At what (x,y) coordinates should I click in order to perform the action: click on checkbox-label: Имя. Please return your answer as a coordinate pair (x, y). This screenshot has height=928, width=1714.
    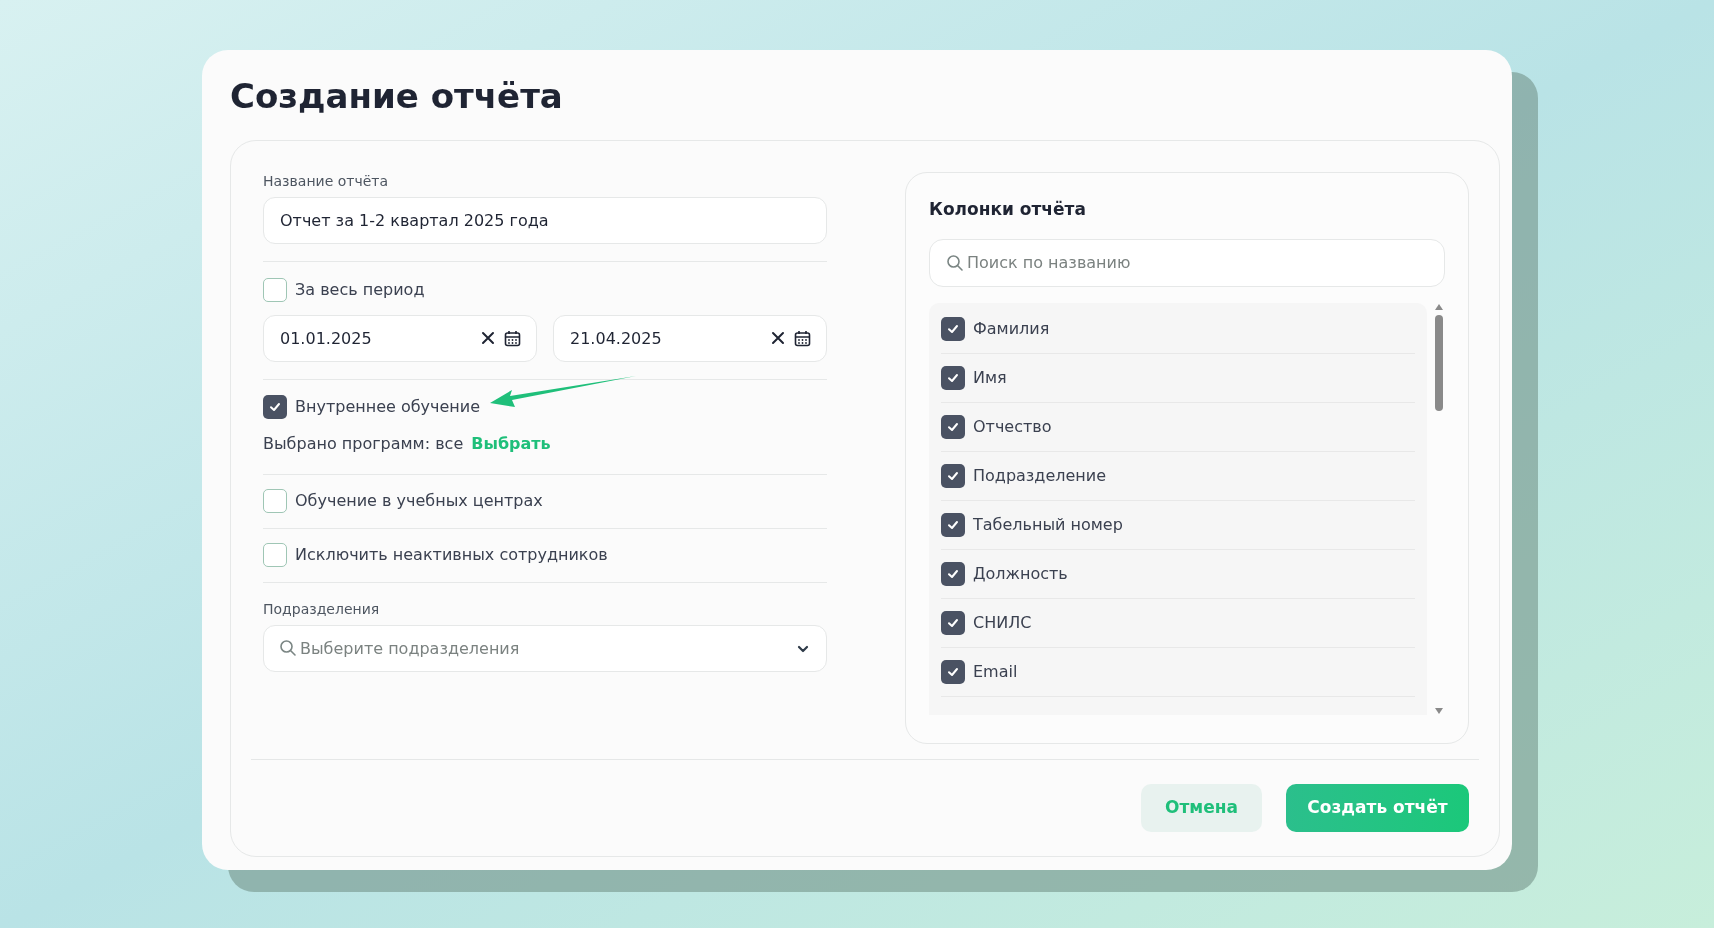
    Looking at the image, I should click on (990, 377).